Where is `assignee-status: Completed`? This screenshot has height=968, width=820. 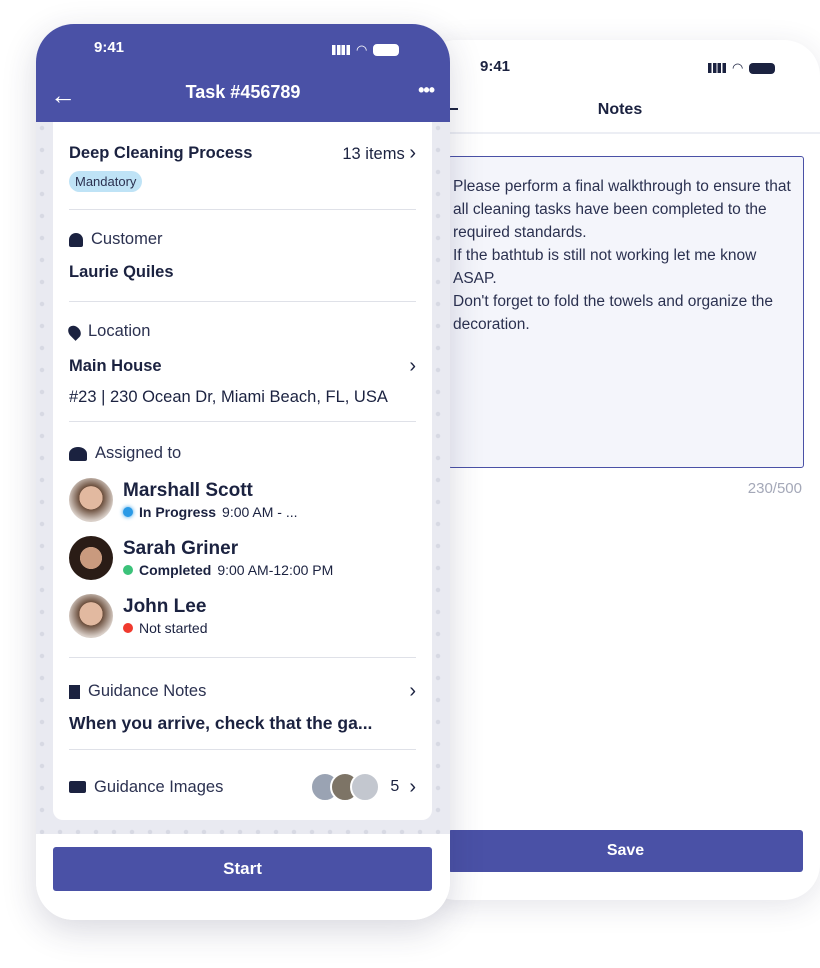 assignee-status: Completed is located at coordinates (175, 570).